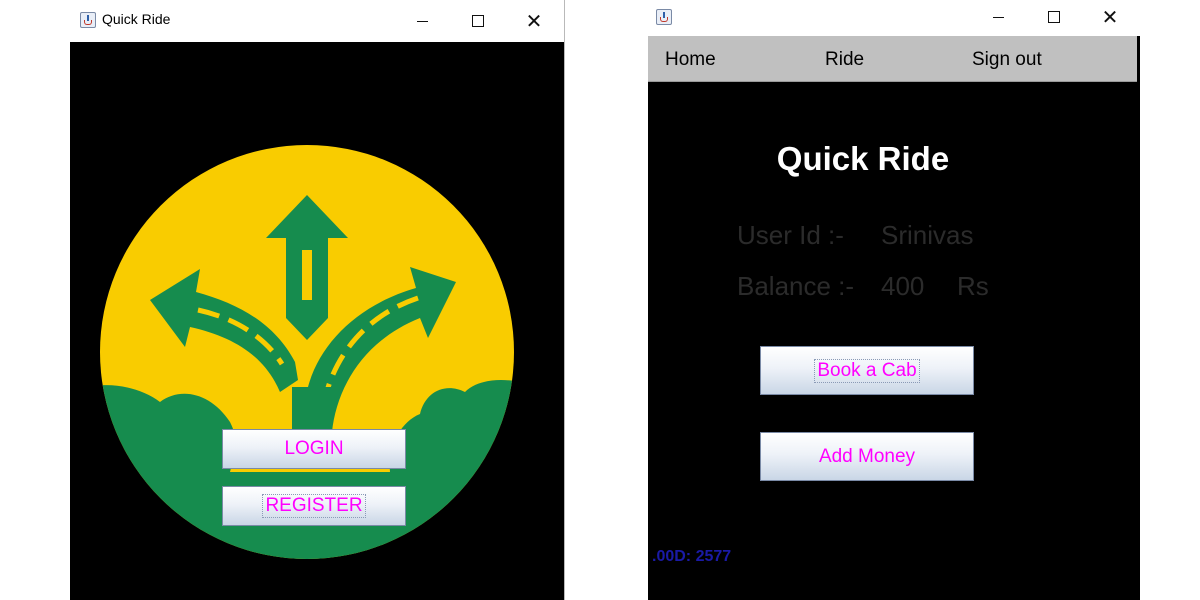  I want to click on balance-label: Balance :-, so click(796, 286).